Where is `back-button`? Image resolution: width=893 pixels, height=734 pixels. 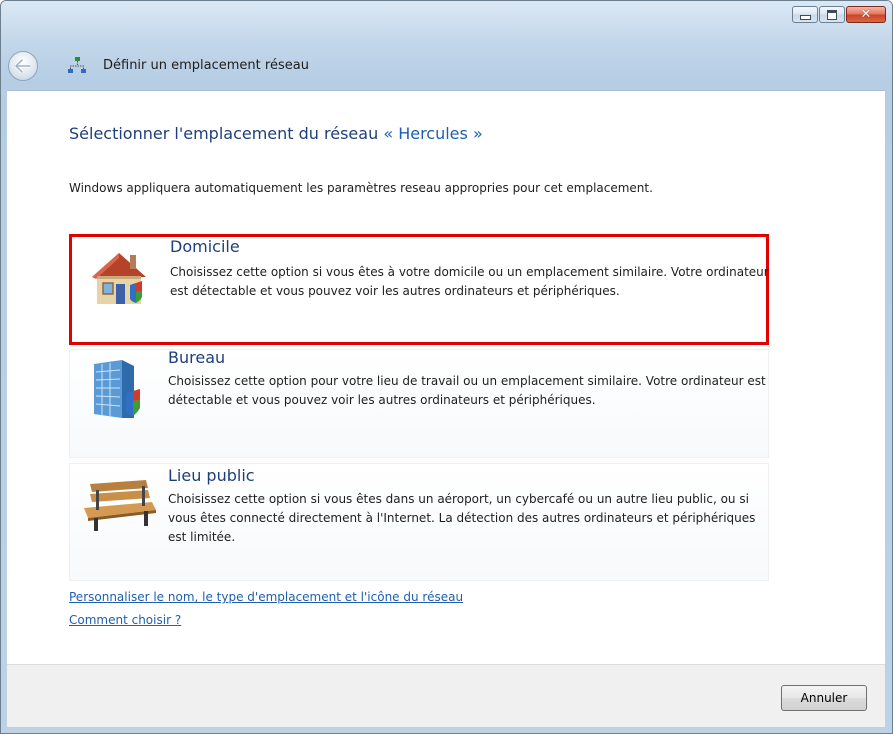
back-button is located at coordinates (23, 66).